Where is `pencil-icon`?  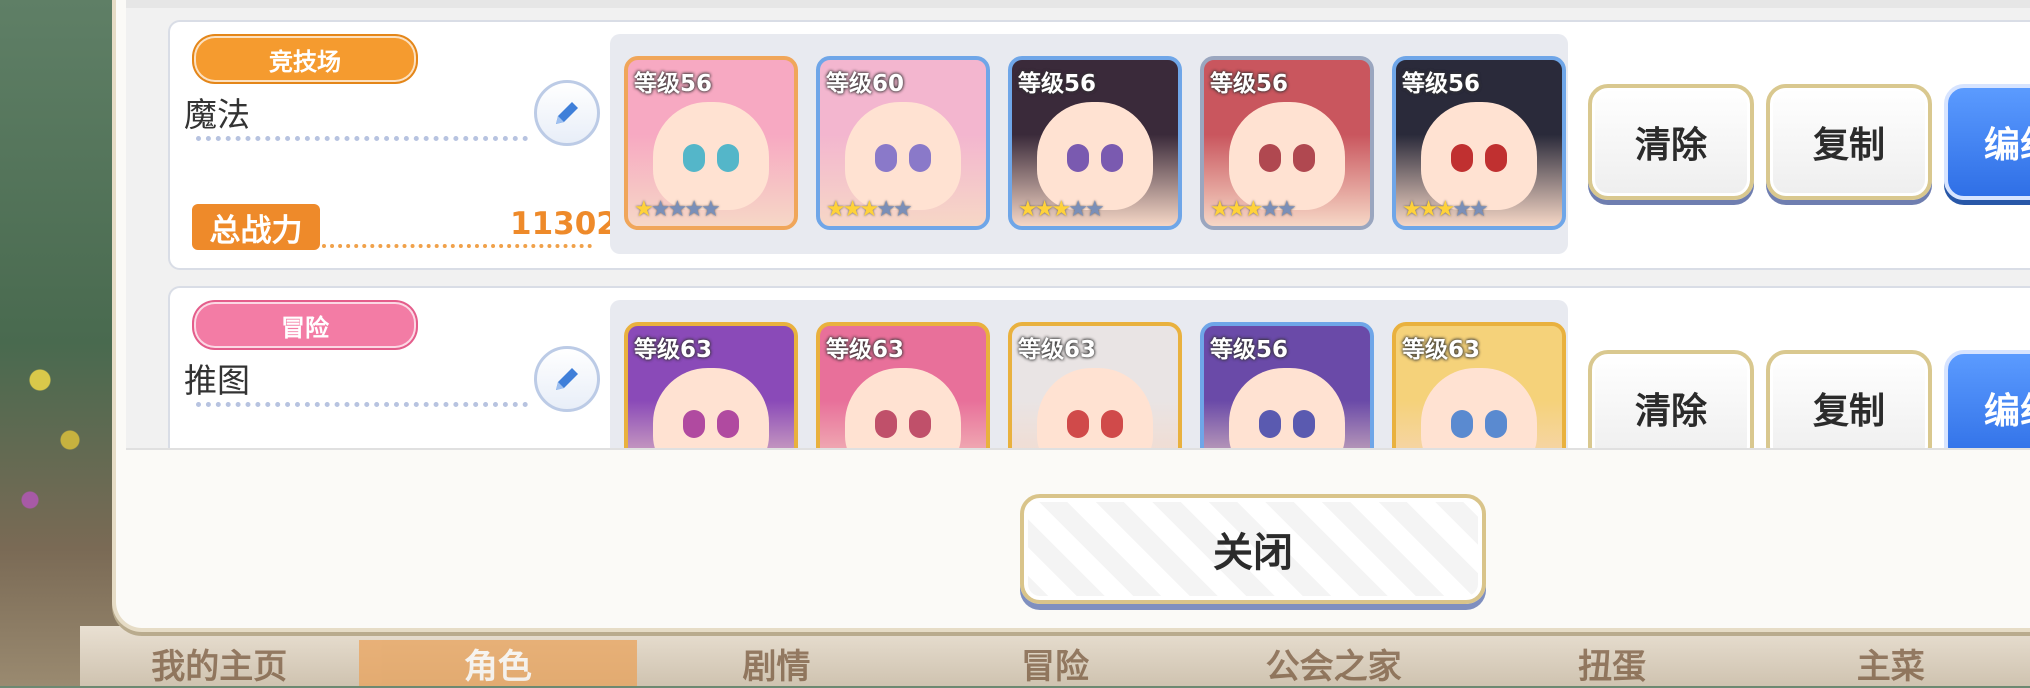
pencil-icon is located at coordinates (567, 113).